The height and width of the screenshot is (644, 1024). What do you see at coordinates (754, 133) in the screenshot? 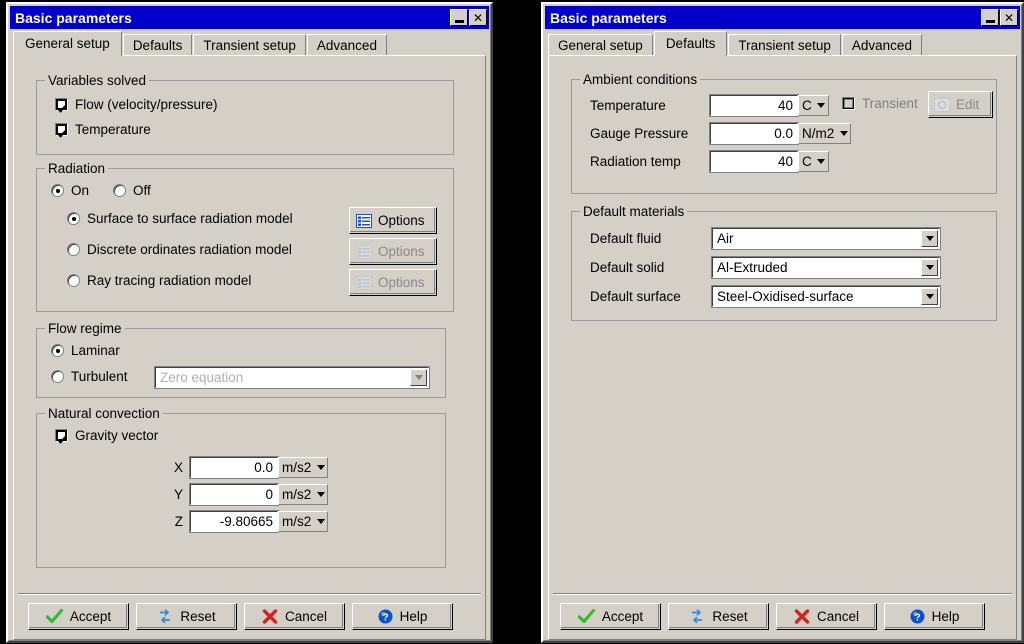
I see `gauge-pressure-input: 0.0` at bounding box center [754, 133].